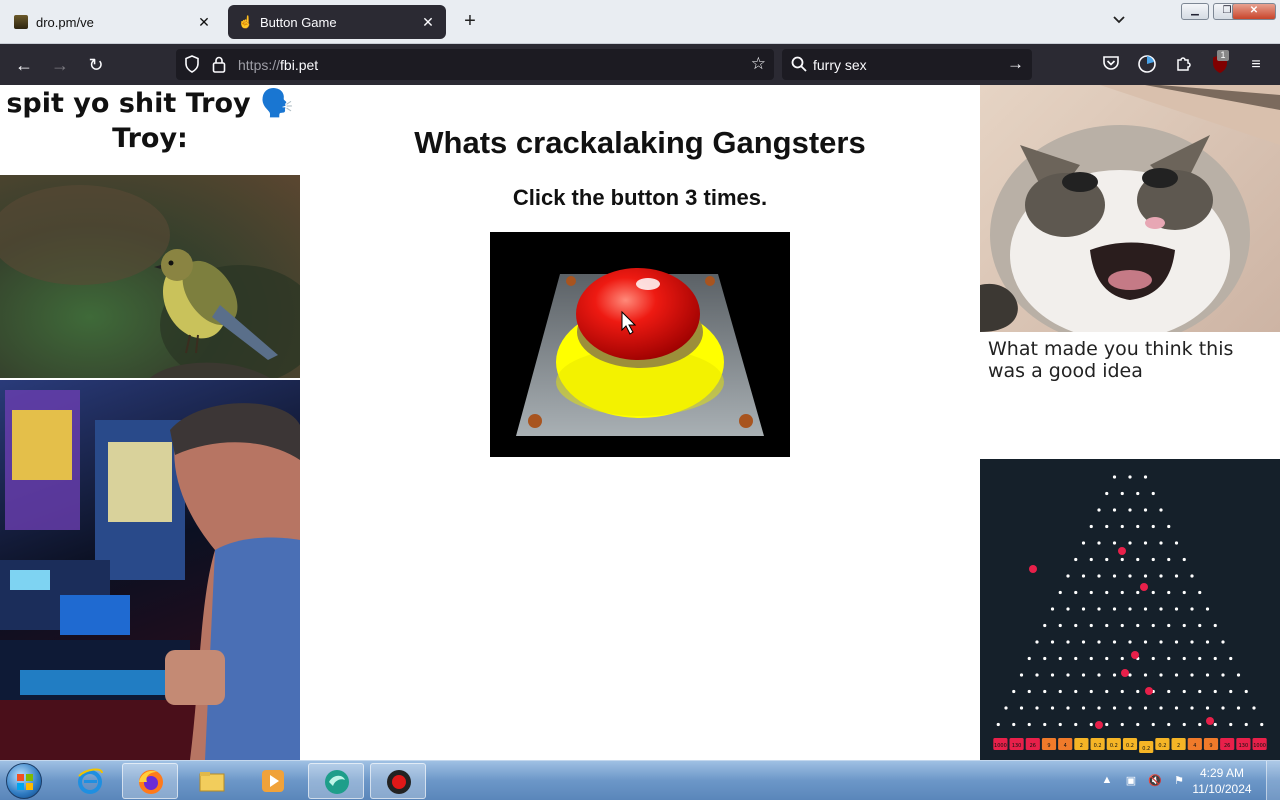 Image resolution: width=1280 pixels, height=805 pixels. Describe the element at coordinates (840, 65) in the screenshot. I see `search-input: furry sex` at that location.